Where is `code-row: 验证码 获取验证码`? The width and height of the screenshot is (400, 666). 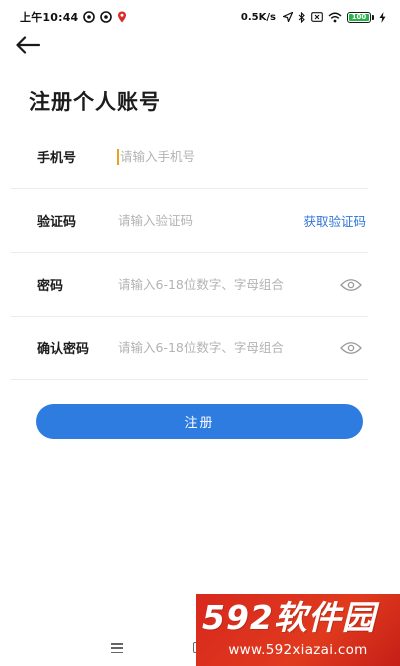 code-row: 验证码 获取验证码 is located at coordinates (189, 221).